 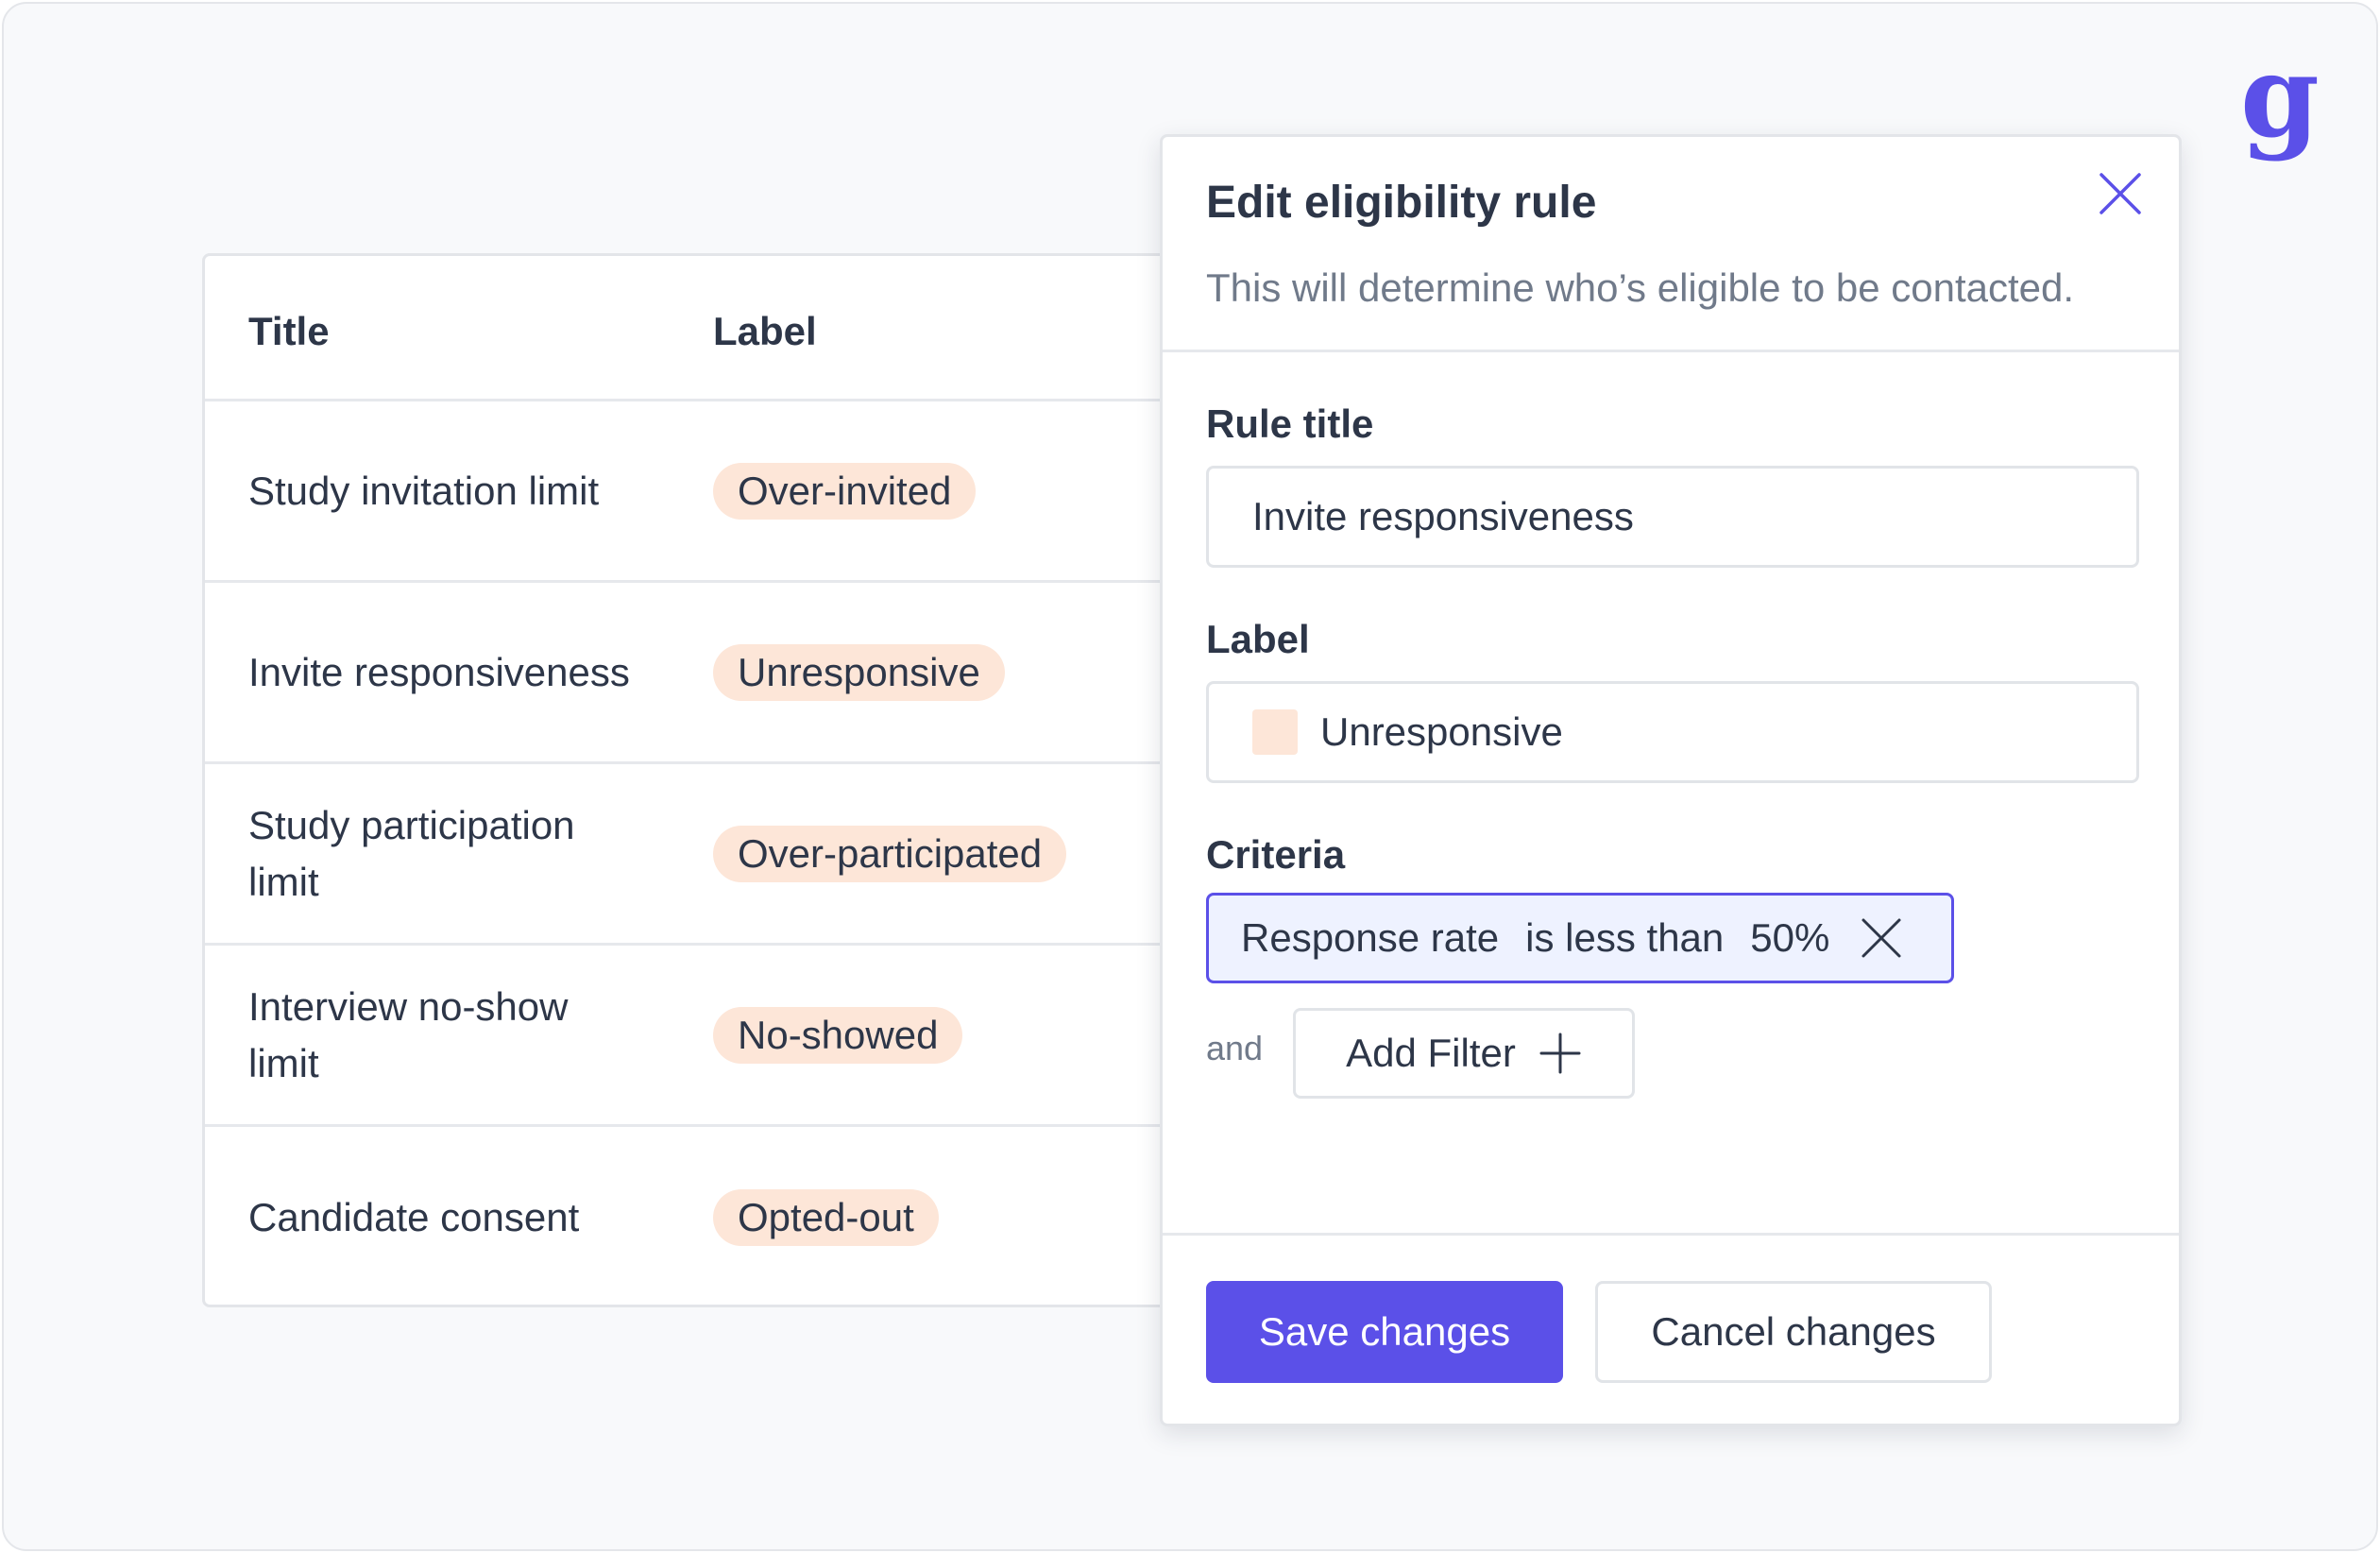 What do you see at coordinates (414, 1217) in the screenshot?
I see `row-title: Candidate consent` at bounding box center [414, 1217].